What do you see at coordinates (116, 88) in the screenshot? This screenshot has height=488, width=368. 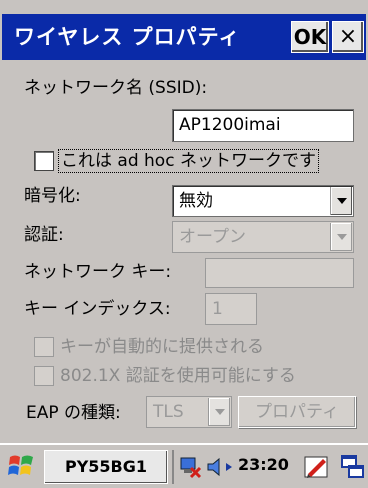 I see `ssid-label: ネットワーク名 (SSID):` at bounding box center [116, 88].